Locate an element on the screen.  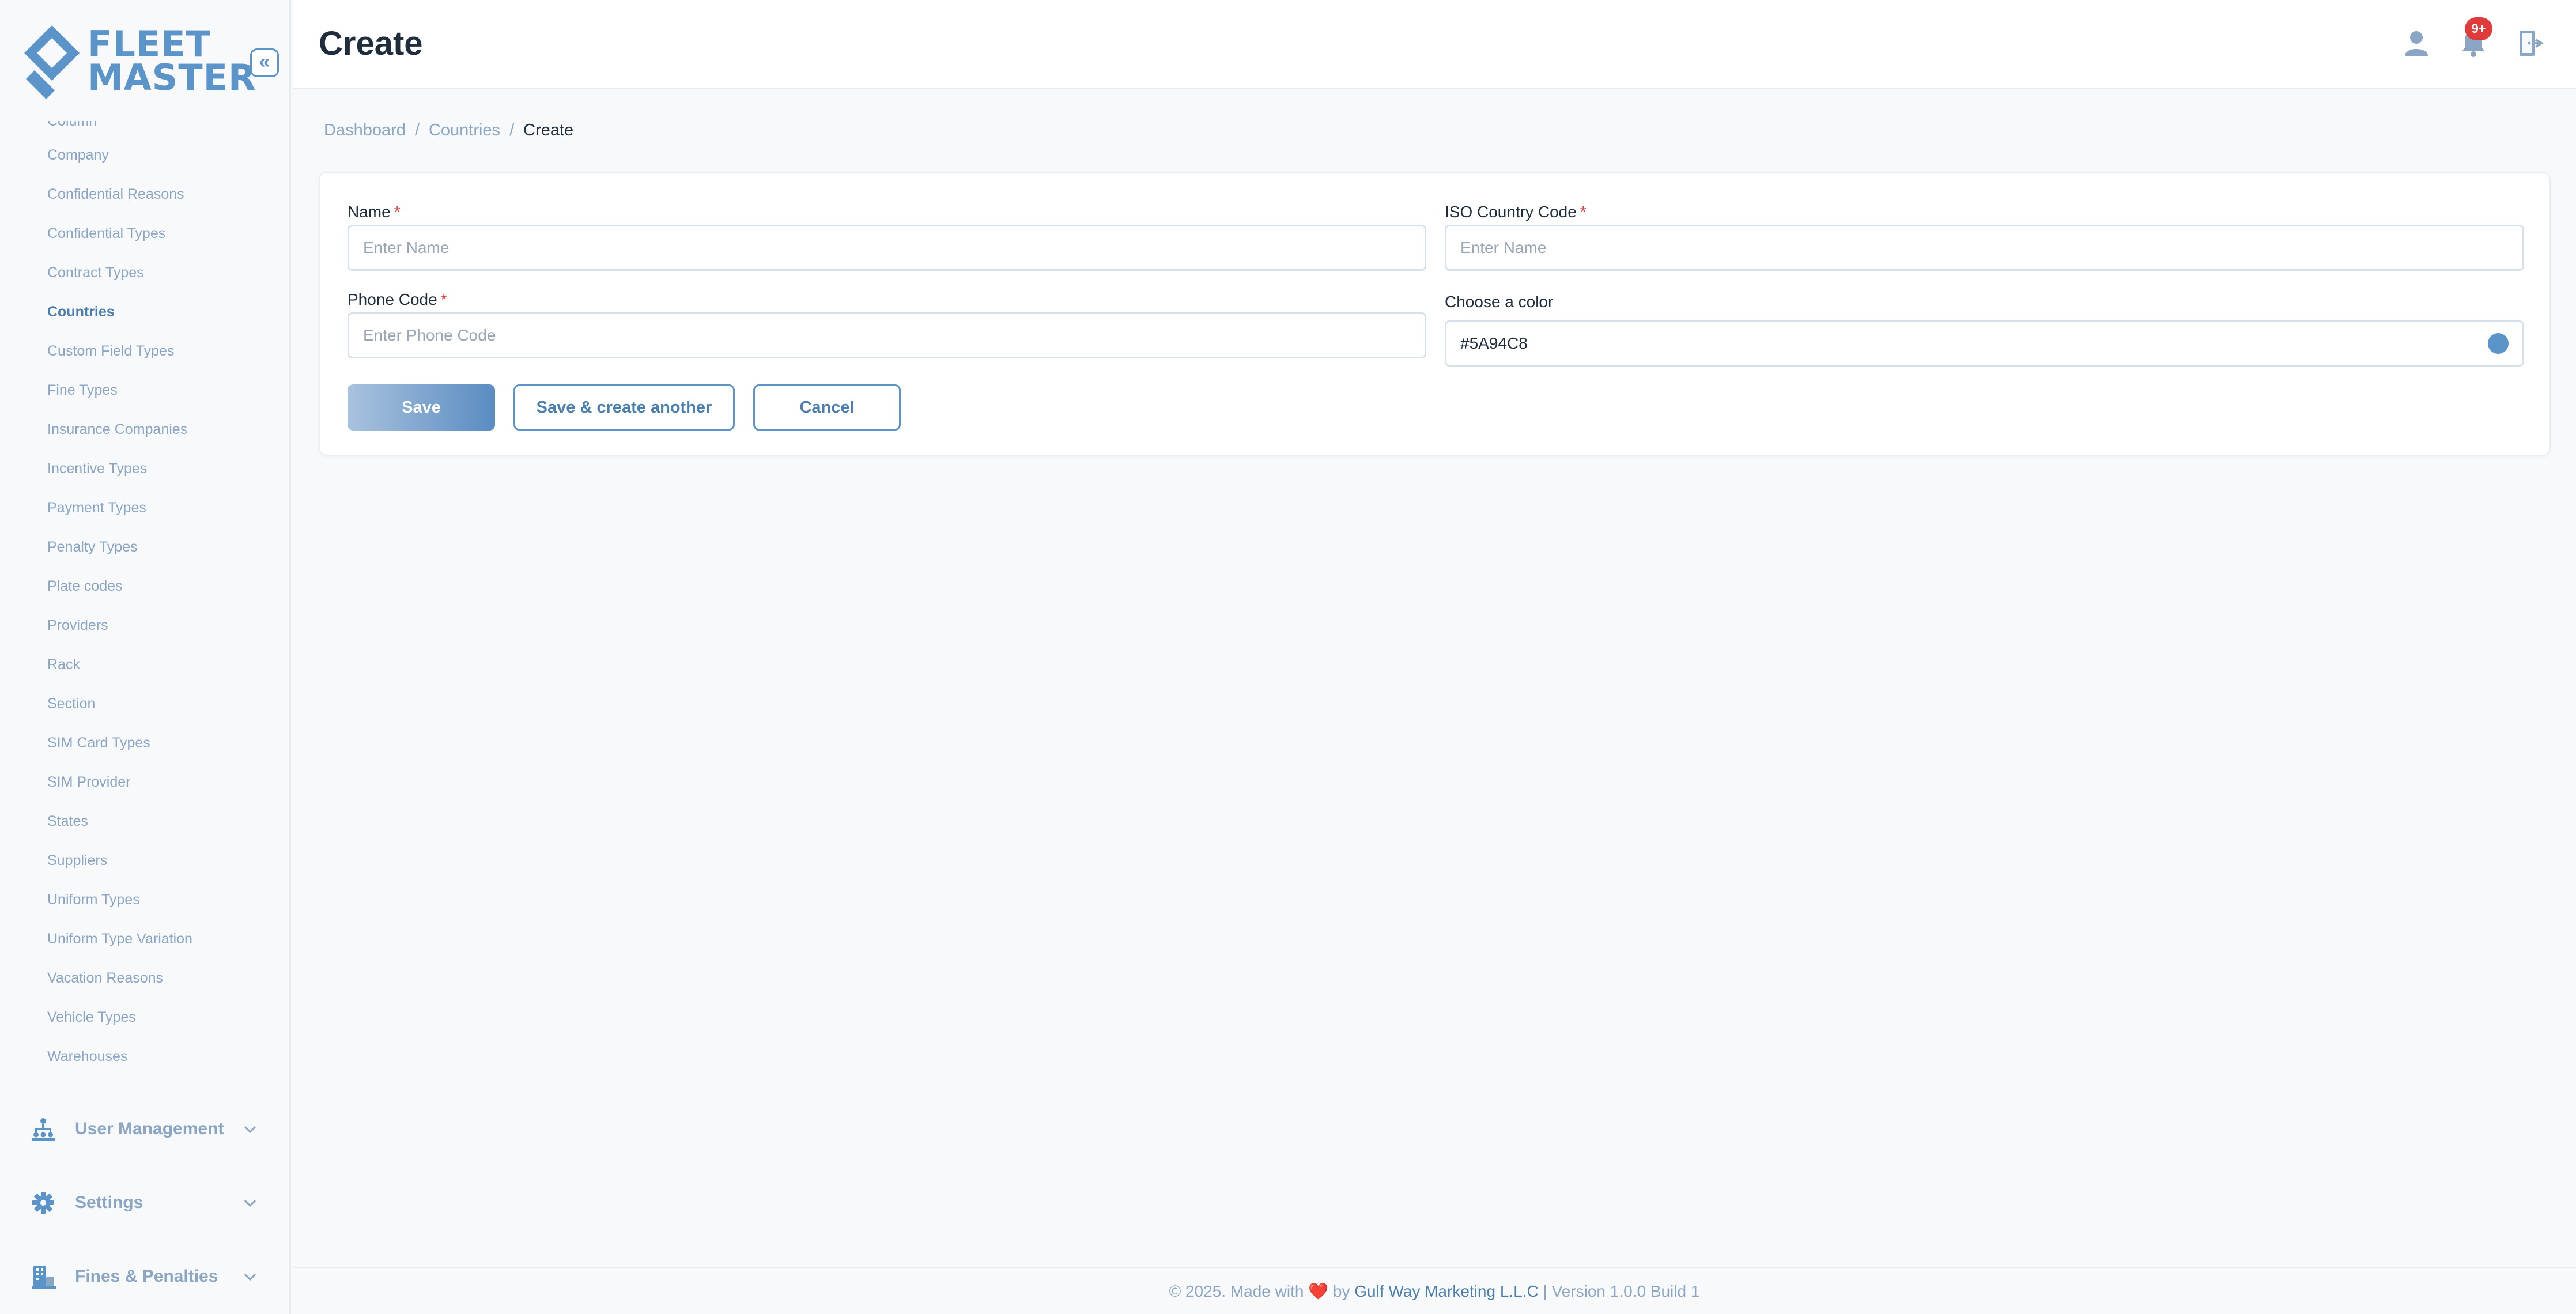
sidebar-item-plate-codes: Plate codes is located at coordinates (144, 586).